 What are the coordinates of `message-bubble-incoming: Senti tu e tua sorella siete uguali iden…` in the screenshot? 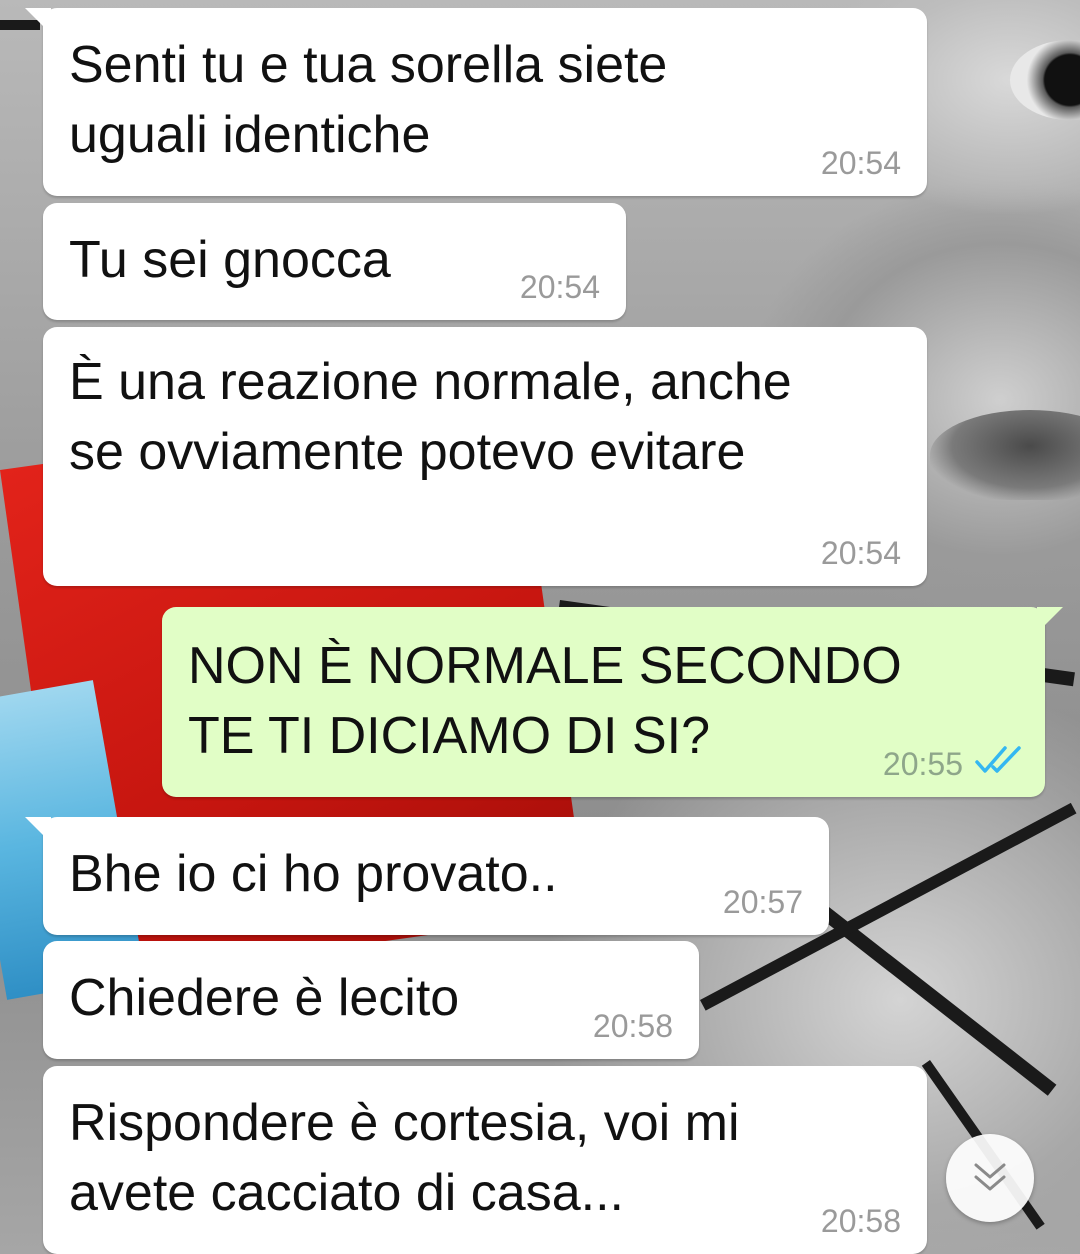 It's located at (476, 102).